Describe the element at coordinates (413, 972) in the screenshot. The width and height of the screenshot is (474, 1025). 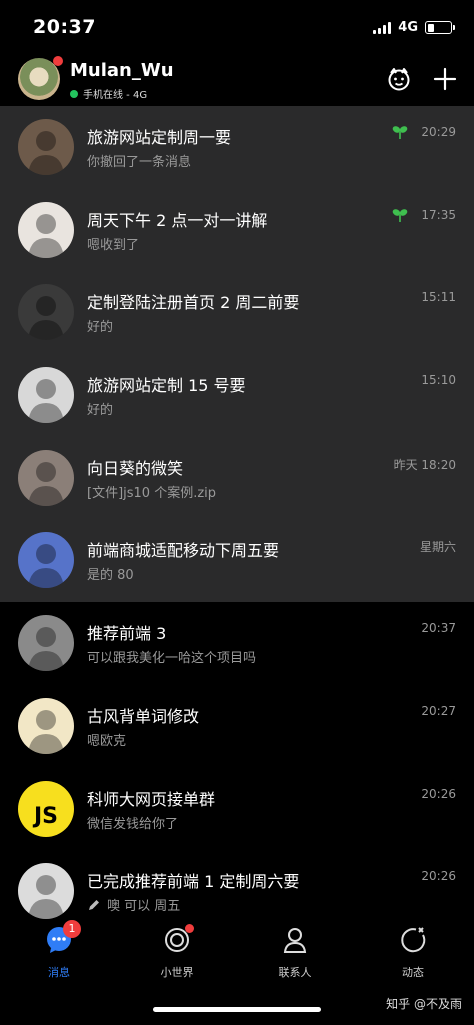
I see `tab-label: 动态` at that location.